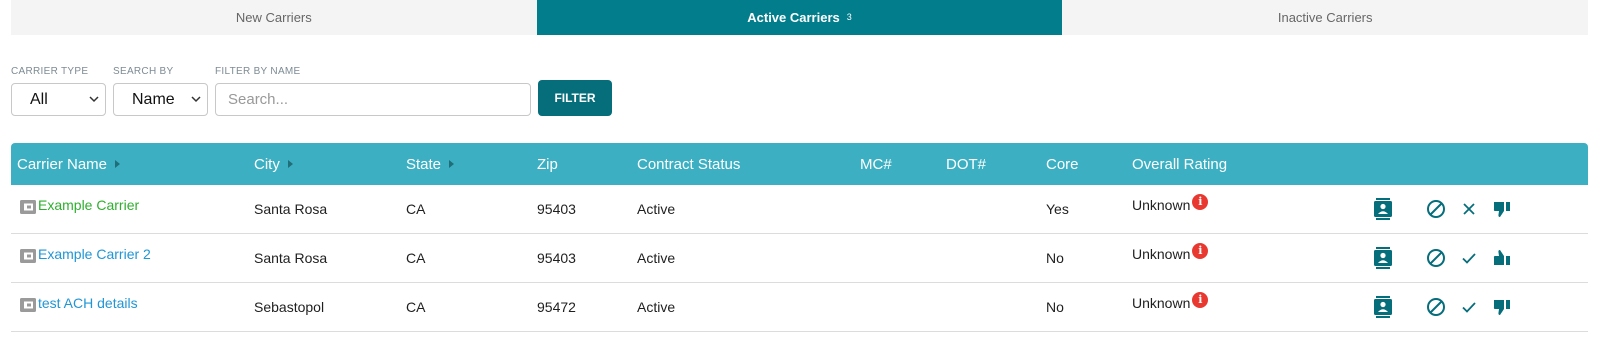 The height and width of the screenshot is (349, 1600). I want to click on carrier-name-cell: test ACH details, so click(79, 307).